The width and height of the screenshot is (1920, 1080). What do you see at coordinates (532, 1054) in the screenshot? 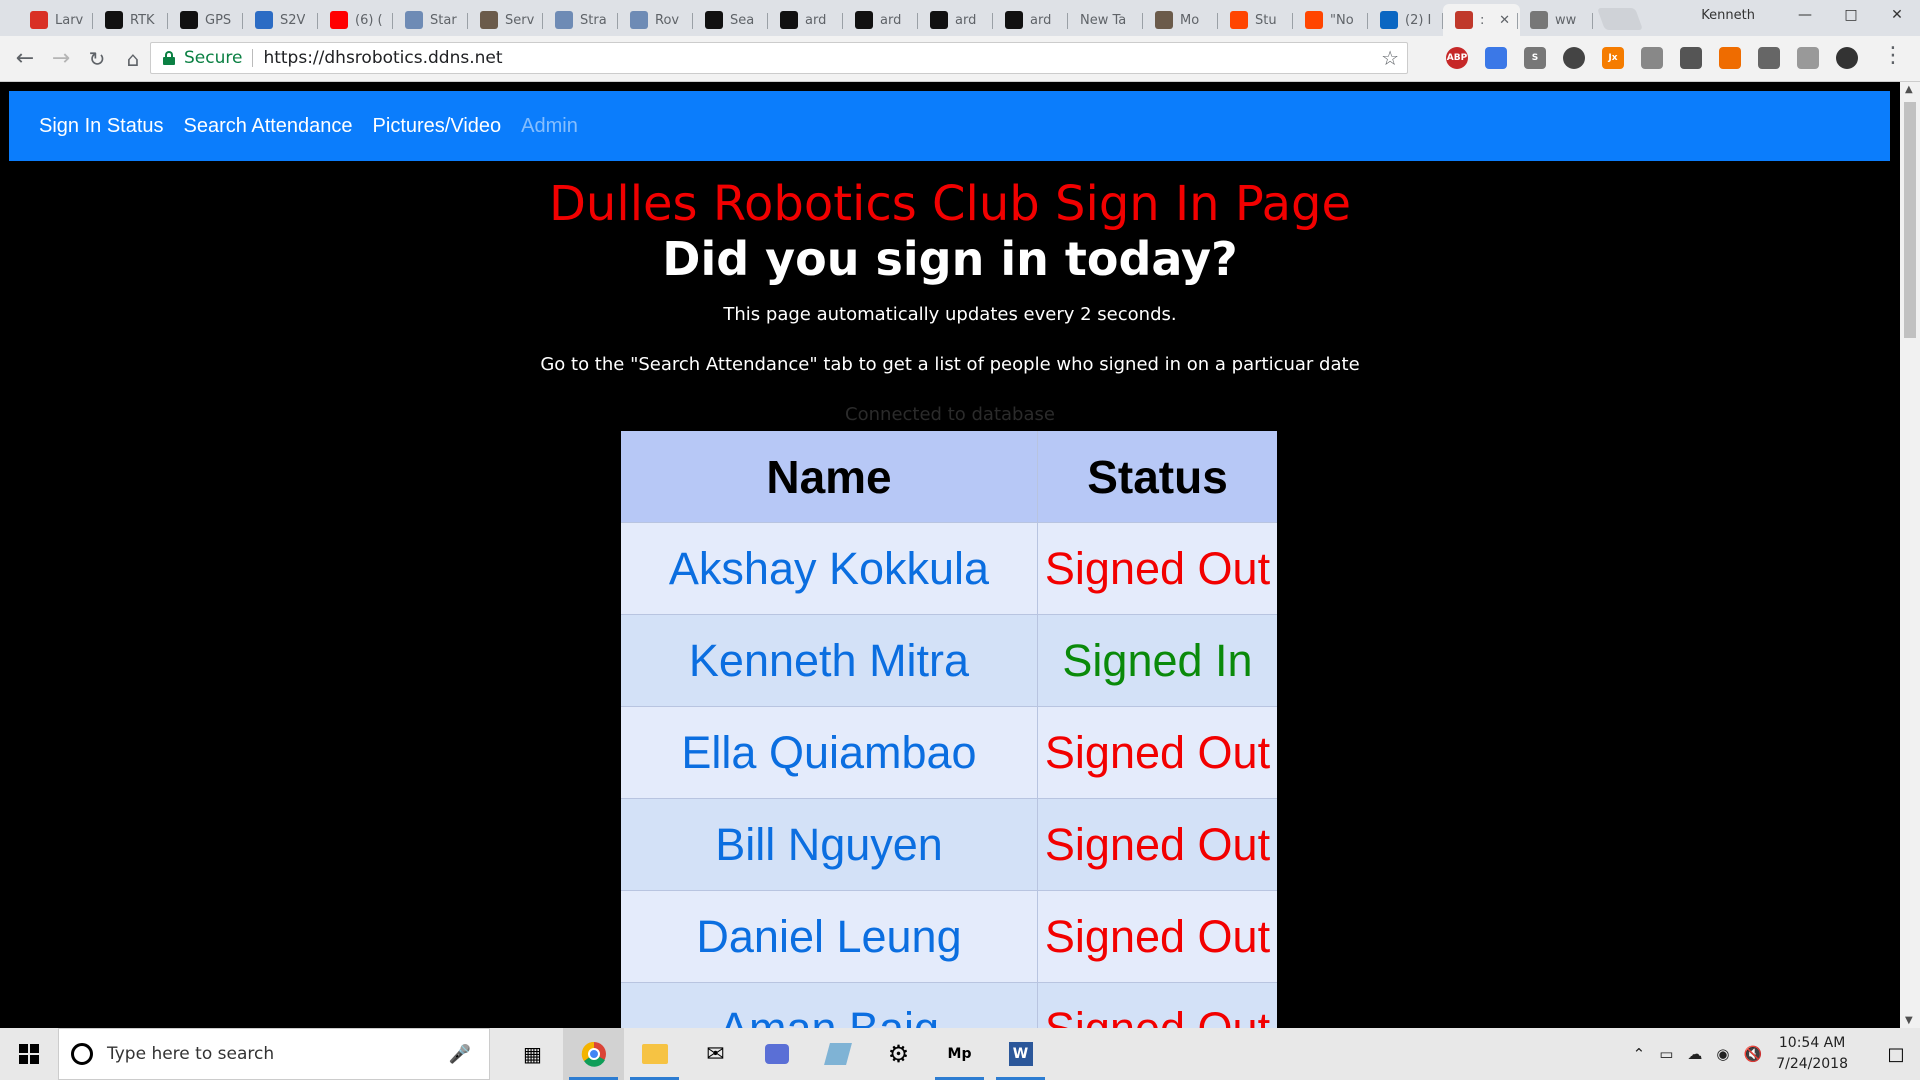
I see `task-view-icon: ▦` at bounding box center [532, 1054].